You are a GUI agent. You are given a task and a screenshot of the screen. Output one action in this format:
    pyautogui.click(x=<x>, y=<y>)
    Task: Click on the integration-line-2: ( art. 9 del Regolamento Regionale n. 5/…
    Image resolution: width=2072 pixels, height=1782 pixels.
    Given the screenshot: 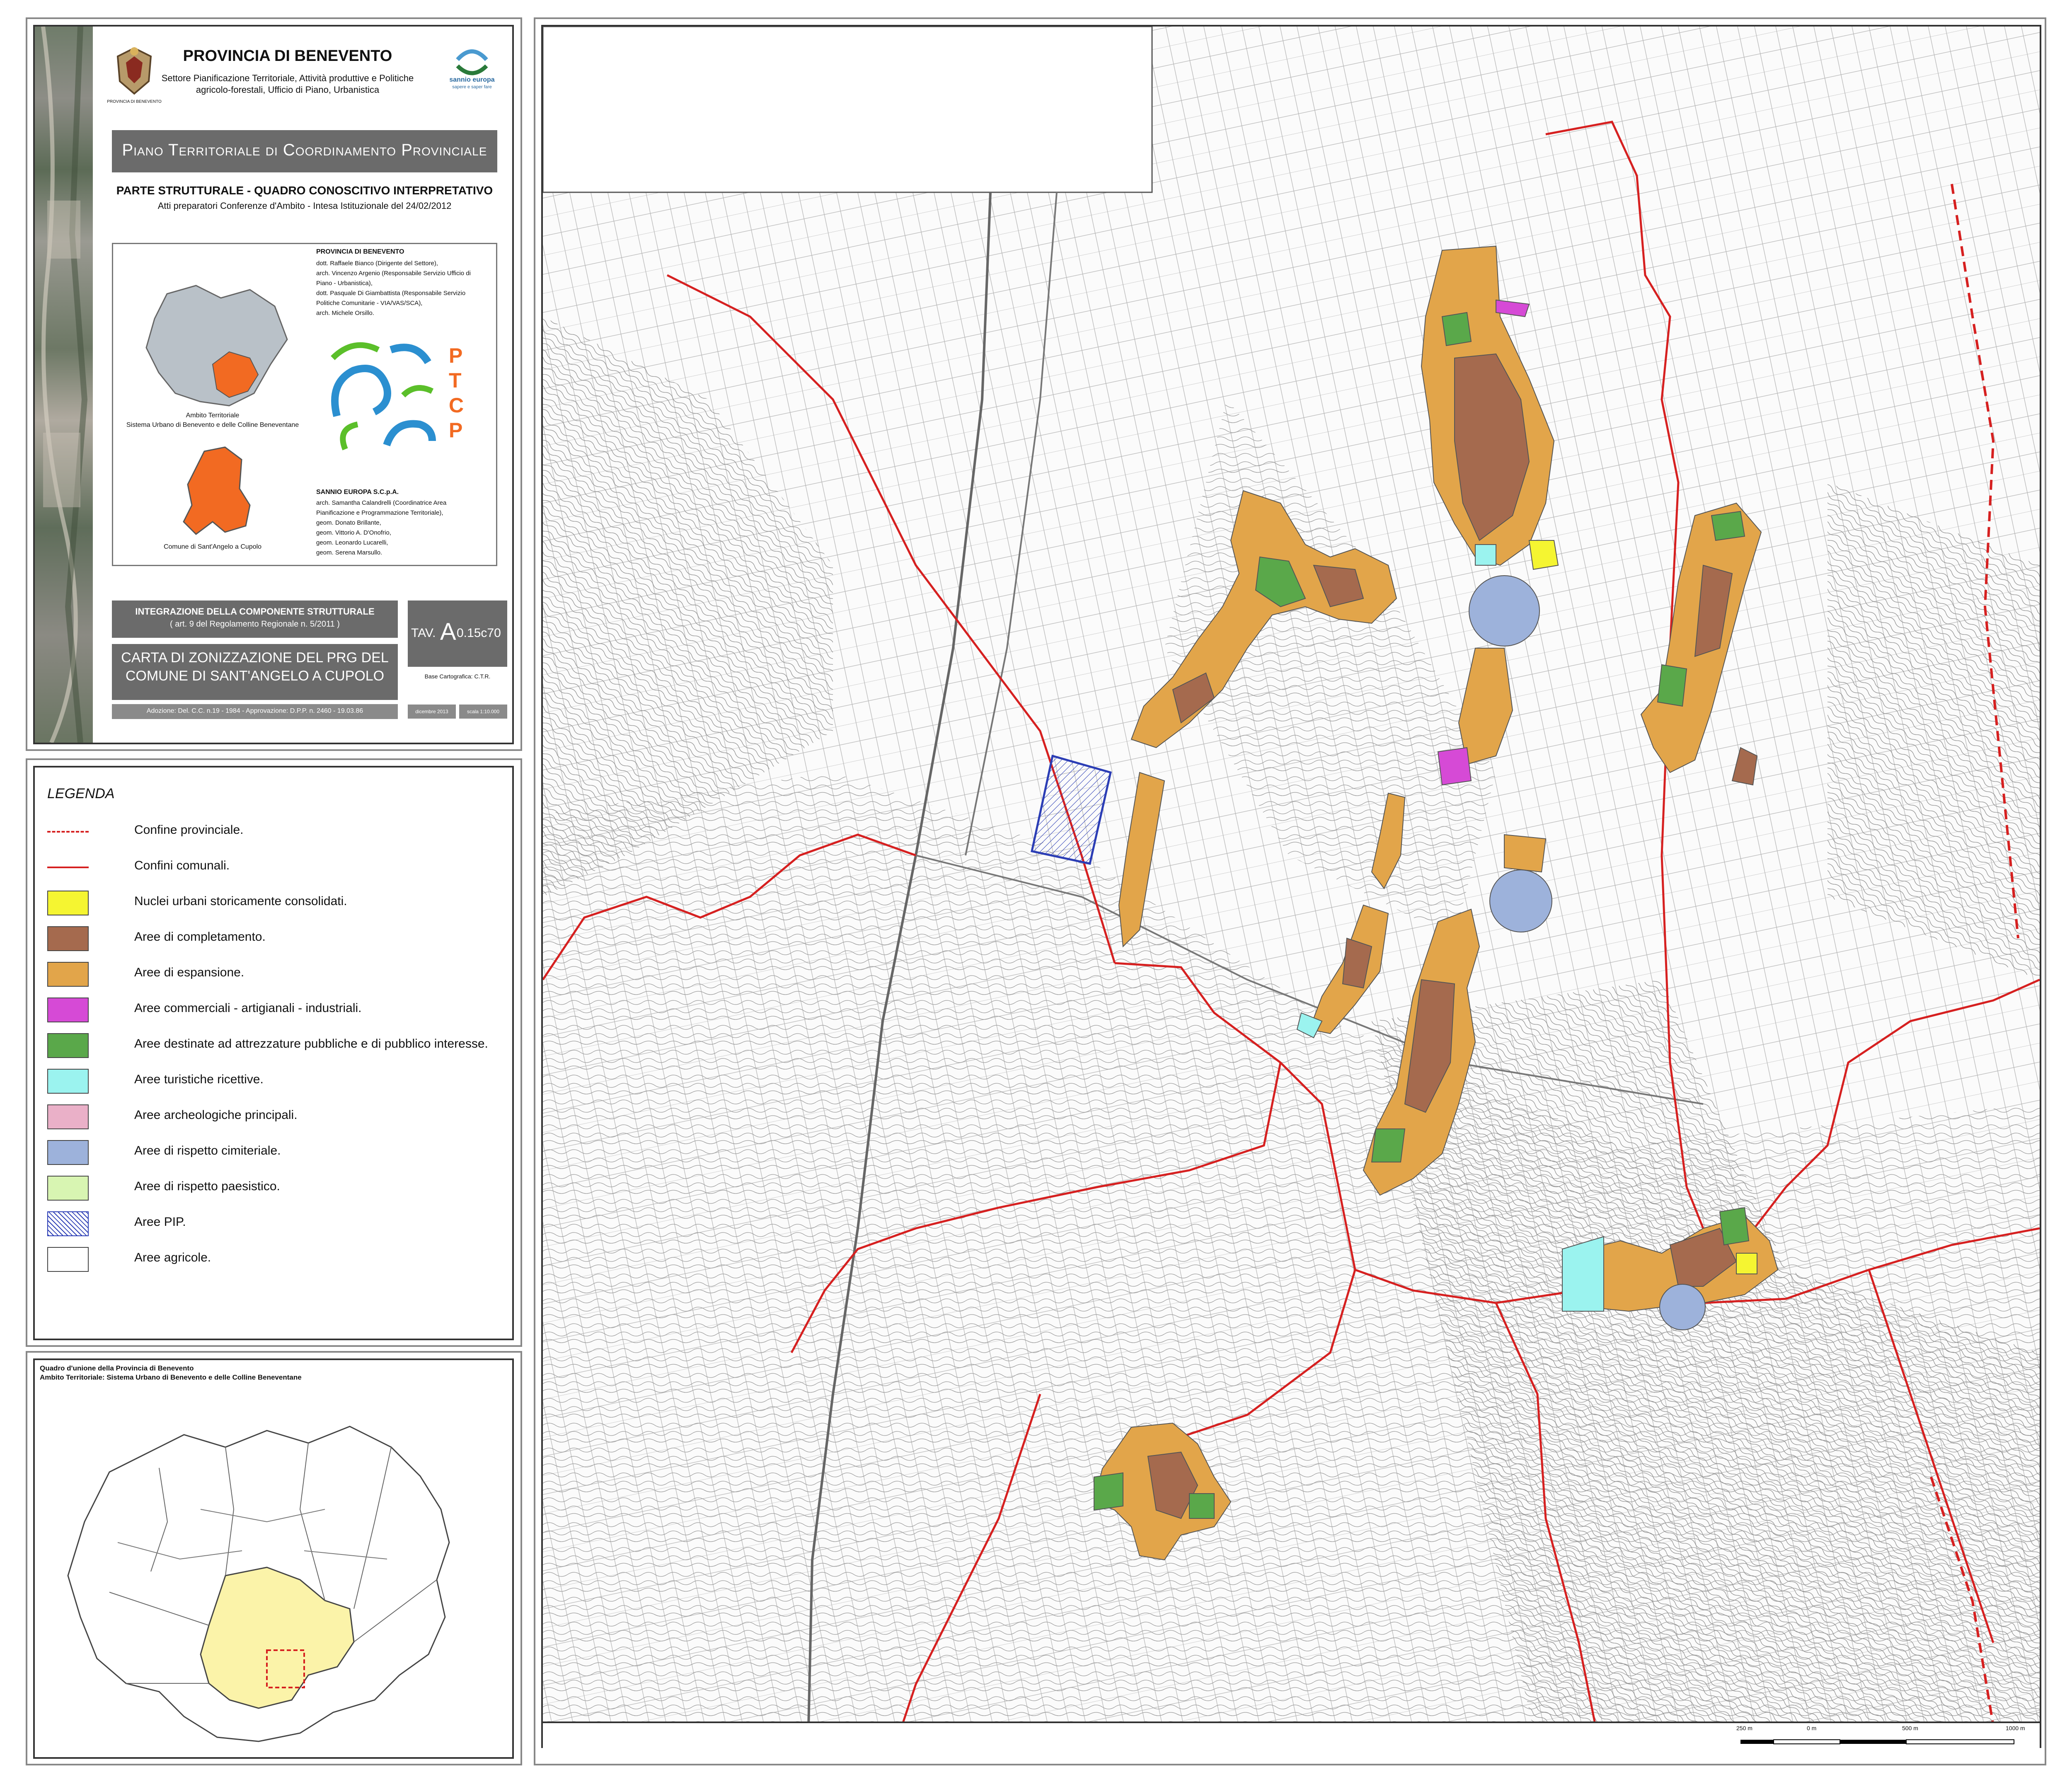 What is the action you would take?
    pyautogui.click(x=255, y=624)
    